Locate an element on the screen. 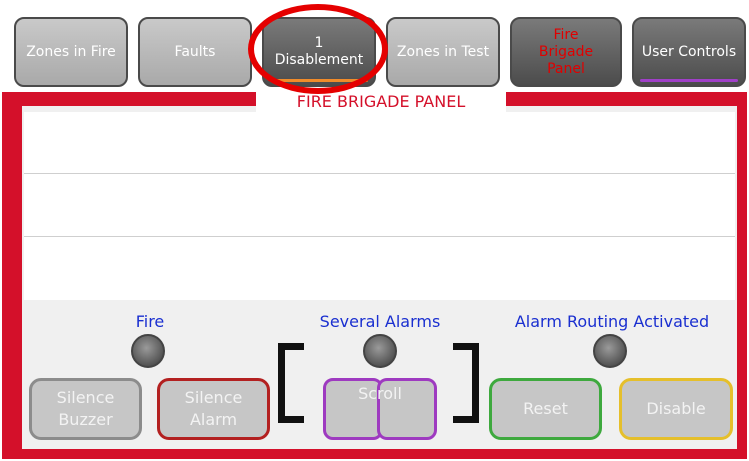 Image resolution: width=749 pixels, height=461 pixels. tab-label-line: Fire is located at coordinates (566, 34).